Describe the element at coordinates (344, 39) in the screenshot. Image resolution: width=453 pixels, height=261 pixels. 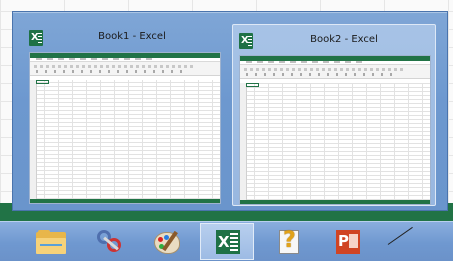
I see `thumbnail-title: Book2 - Excel` at that location.